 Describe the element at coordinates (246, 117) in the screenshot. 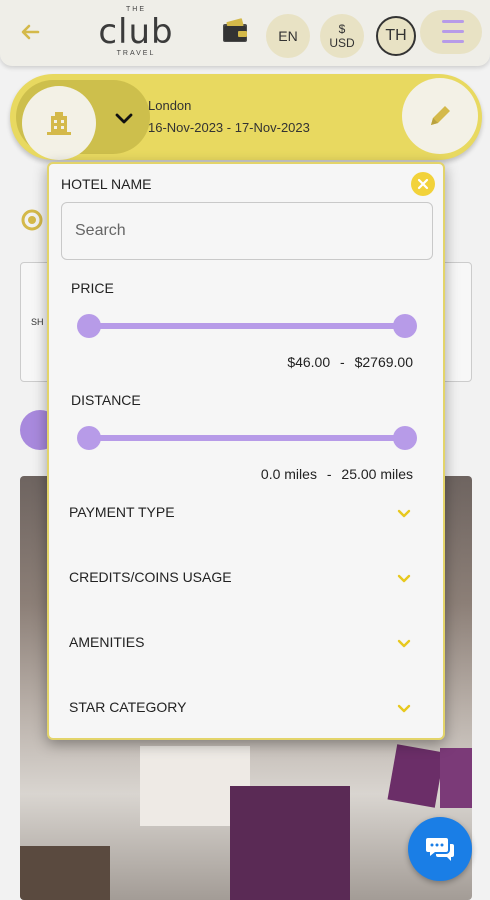

I see `search-summary-bar: London 16-Nov-2023 - 17-Nov-2023` at that location.